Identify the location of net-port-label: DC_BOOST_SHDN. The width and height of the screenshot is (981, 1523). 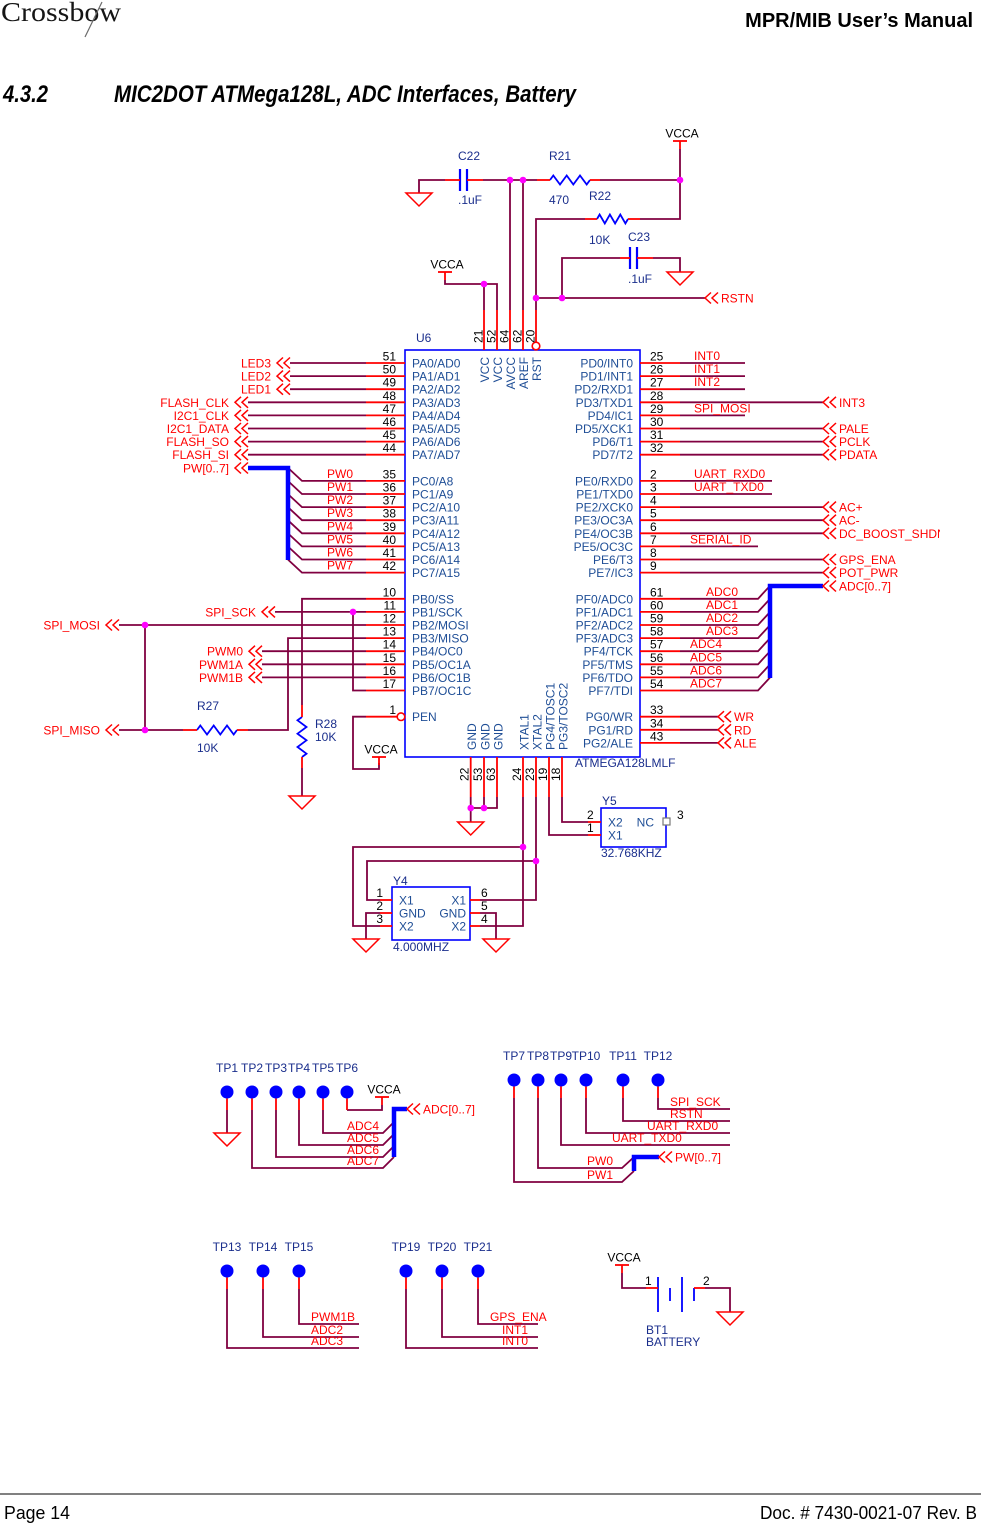
(892, 534).